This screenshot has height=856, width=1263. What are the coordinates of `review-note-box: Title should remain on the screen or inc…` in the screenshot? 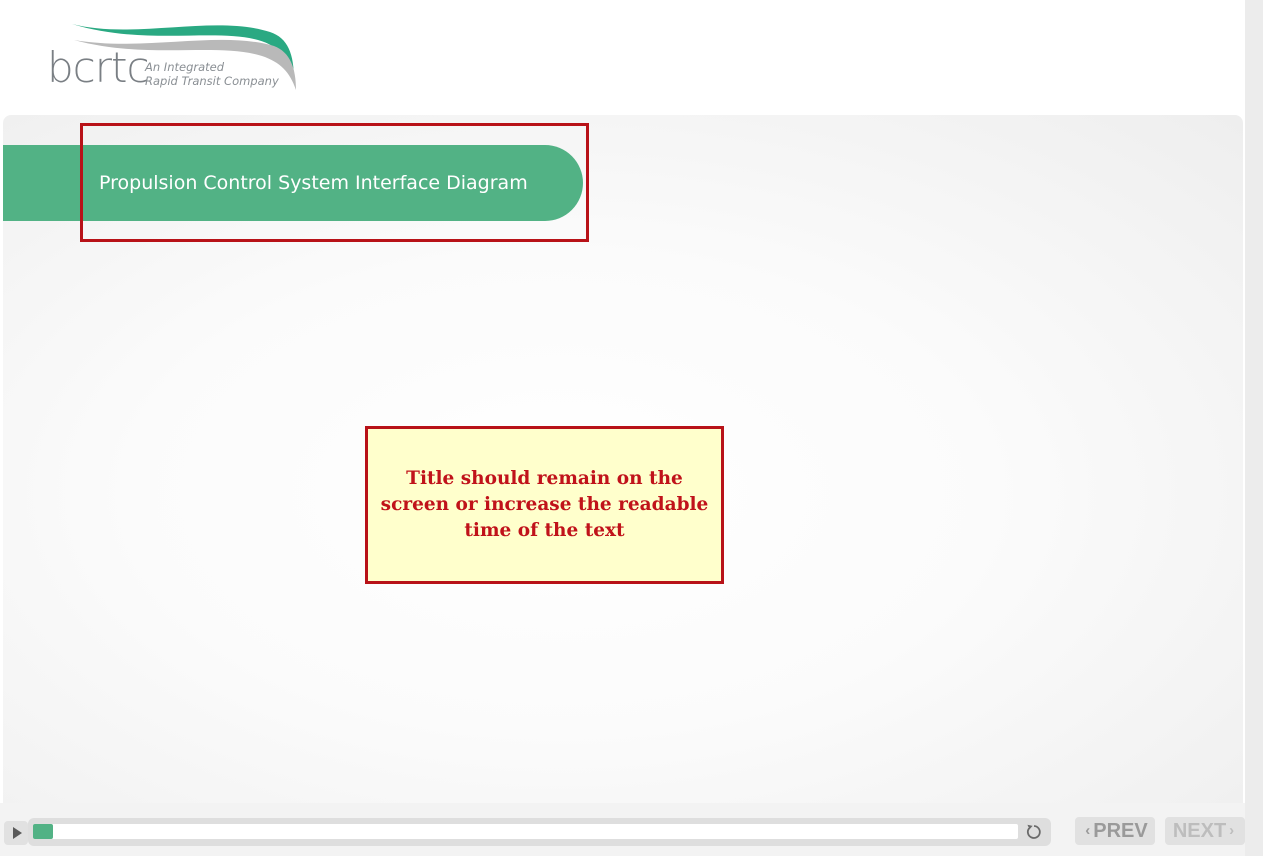 It's located at (544, 505).